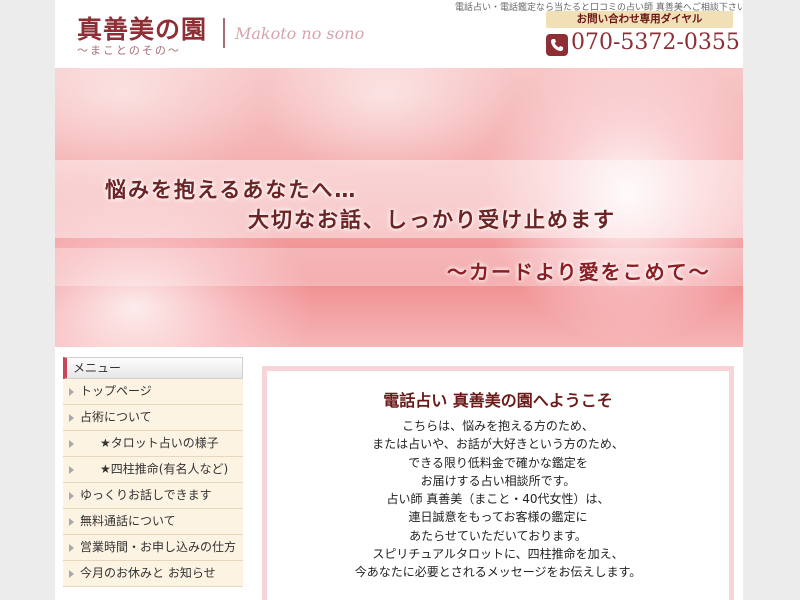 This screenshot has width=800, height=600. I want to click on welcome-line: こちらは、悩みを抱える方のため、, so click(498, 426).